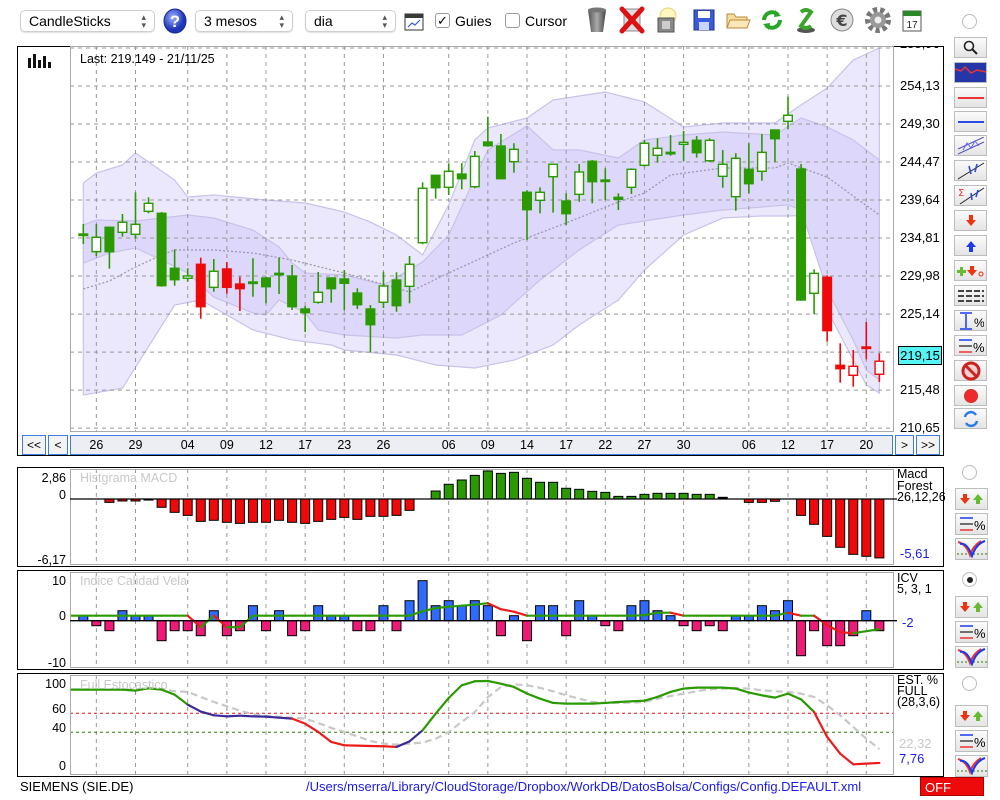 This screenshot has height=800, width=1000. I want to click on price-tick-label: 249,30, so click(920, 123).